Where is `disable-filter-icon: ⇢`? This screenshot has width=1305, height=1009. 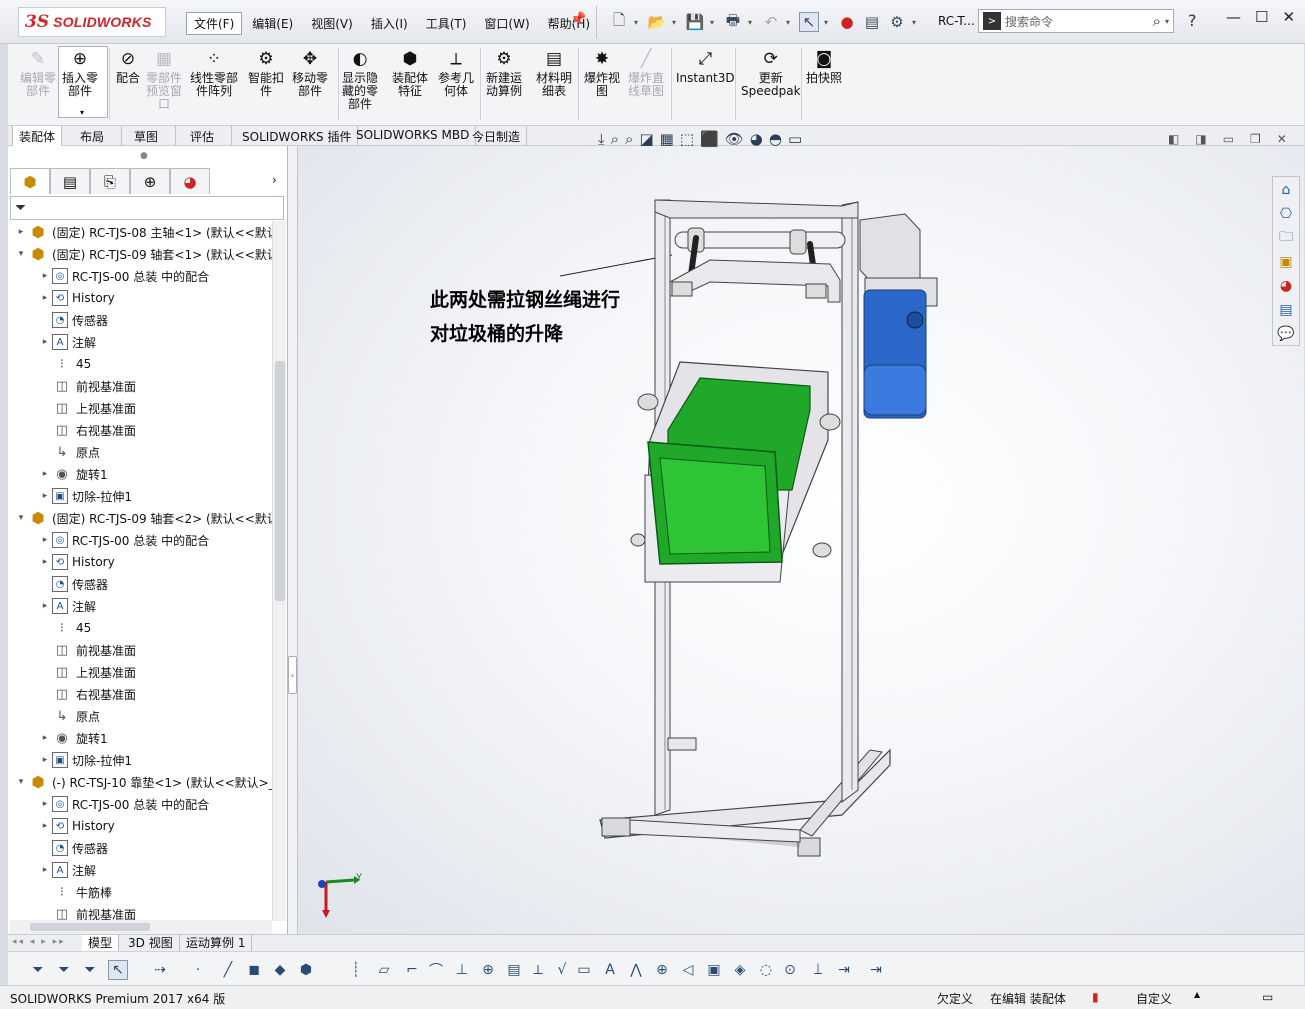
disable-filter-icon: ⇢ is located at coordinates (160, 970).